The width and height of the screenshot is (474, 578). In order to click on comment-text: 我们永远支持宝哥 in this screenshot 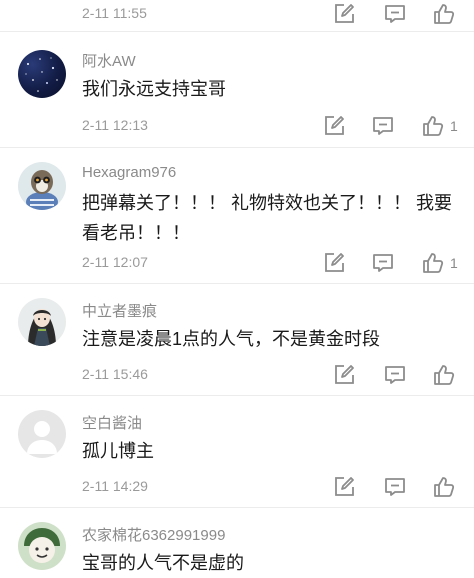, I will do `click(154, 89)`.